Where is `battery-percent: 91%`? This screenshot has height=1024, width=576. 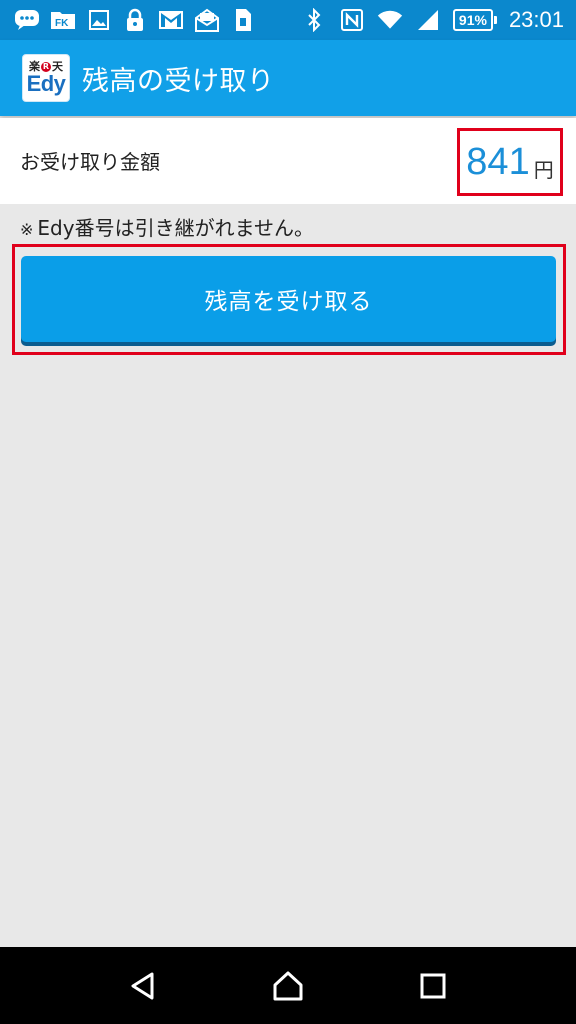
battery-percent: 91% is located at coordinates (472, 20).